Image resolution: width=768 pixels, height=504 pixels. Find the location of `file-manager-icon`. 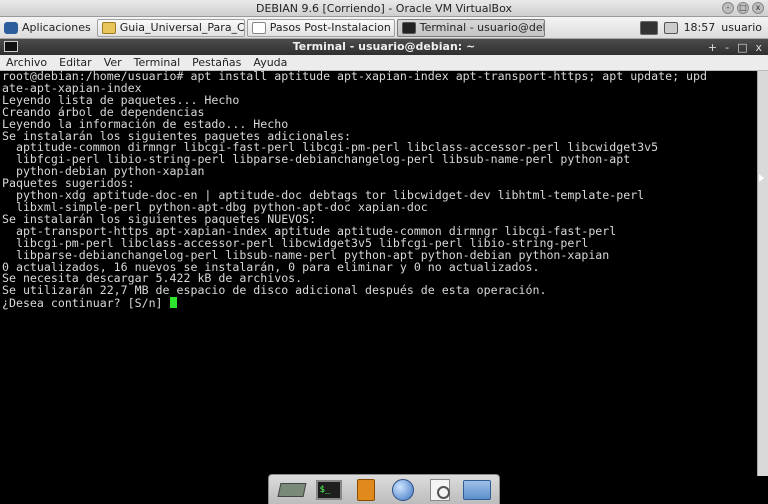

file-manager-icon is located at coordinates (365, 489).